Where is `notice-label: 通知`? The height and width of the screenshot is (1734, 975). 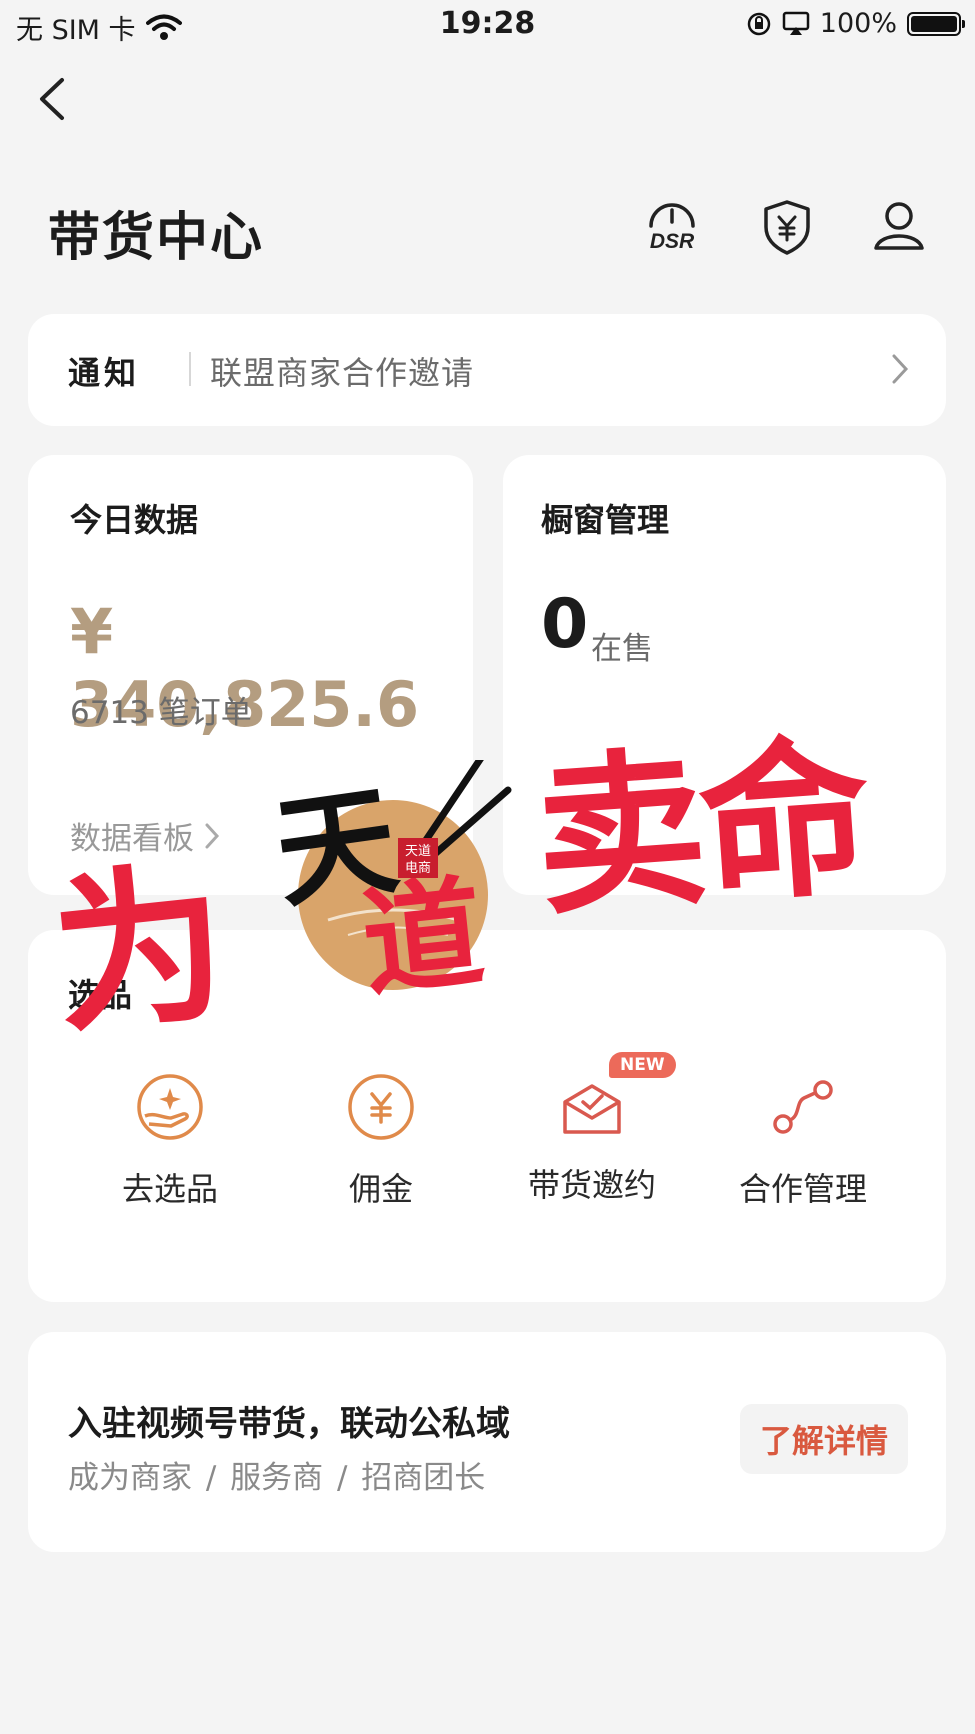 notice-label: 通知 is located at coordinates (104, 373).